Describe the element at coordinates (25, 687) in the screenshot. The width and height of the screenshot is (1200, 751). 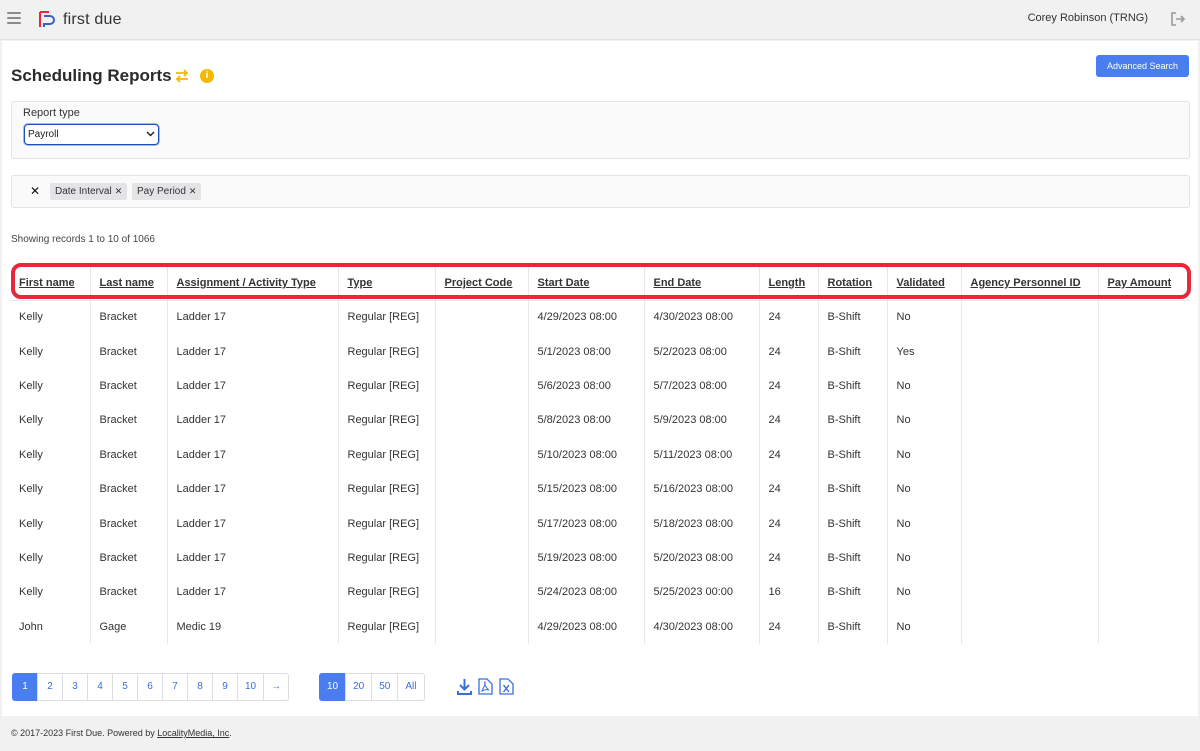
I see `page-button: 1` at that location.